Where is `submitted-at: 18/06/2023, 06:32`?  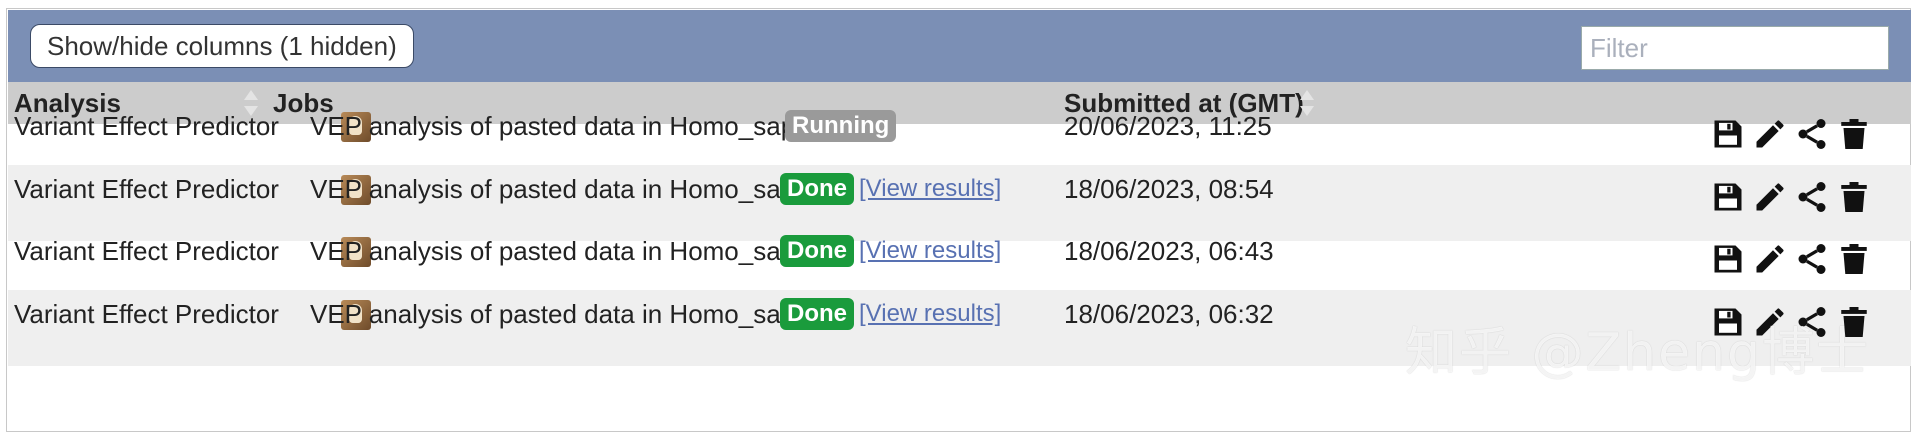 submitted-at: 18/06/2023, 06:32 is located at coordinates (1169, 314).